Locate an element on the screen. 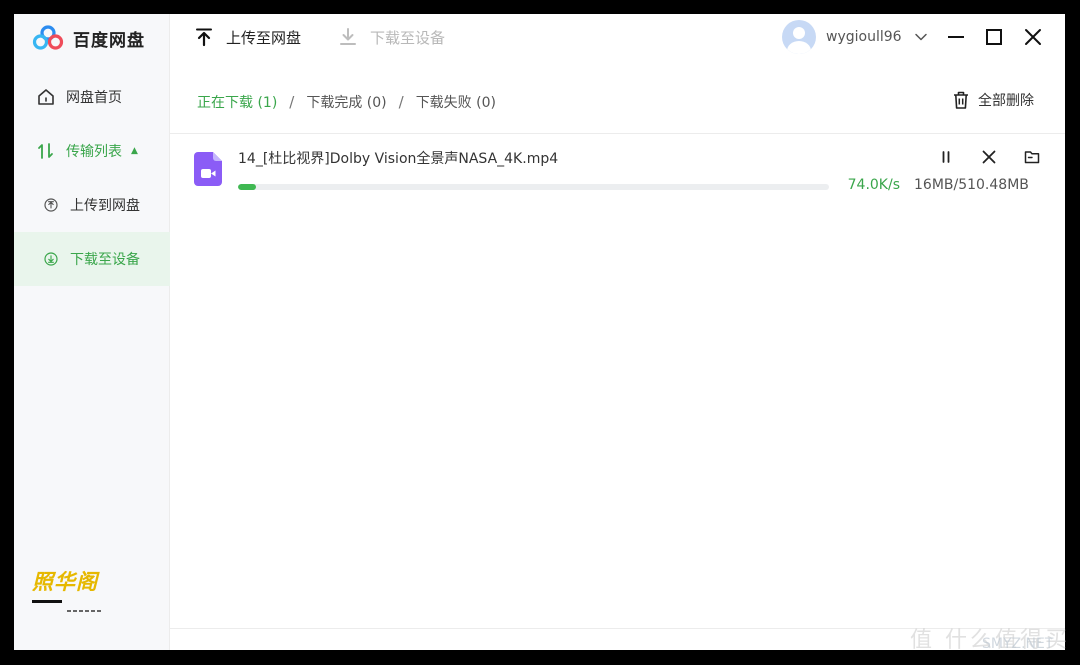 The image size is (1080, 665). sidebar-item-transfer: 传输列表 ▲ is located at coordinates (92, 151).